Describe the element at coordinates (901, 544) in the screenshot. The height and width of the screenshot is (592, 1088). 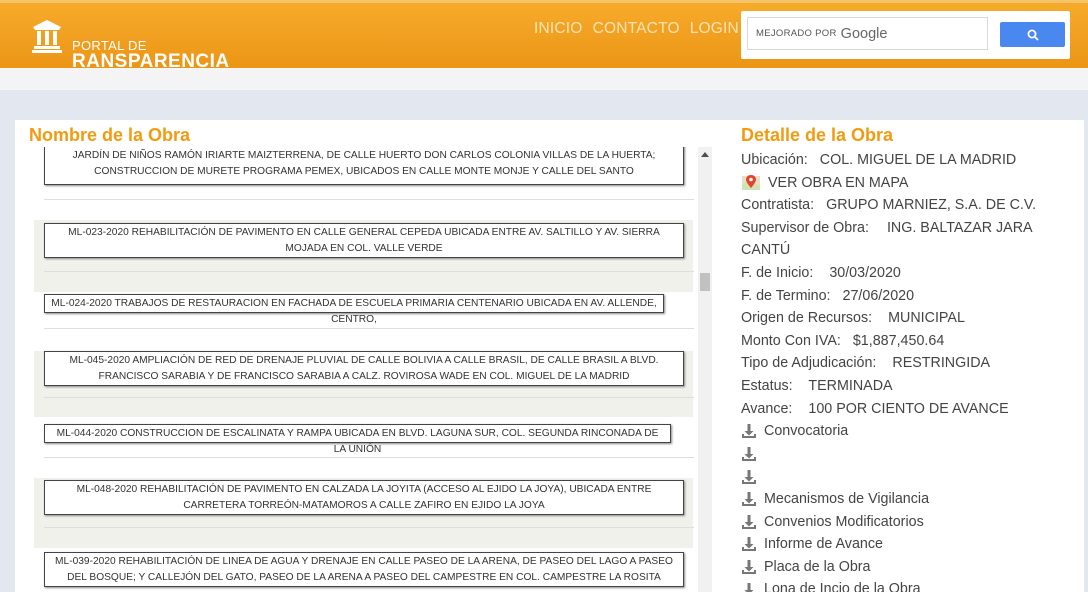
I see `download-informe: Informe de Avance` at that location.